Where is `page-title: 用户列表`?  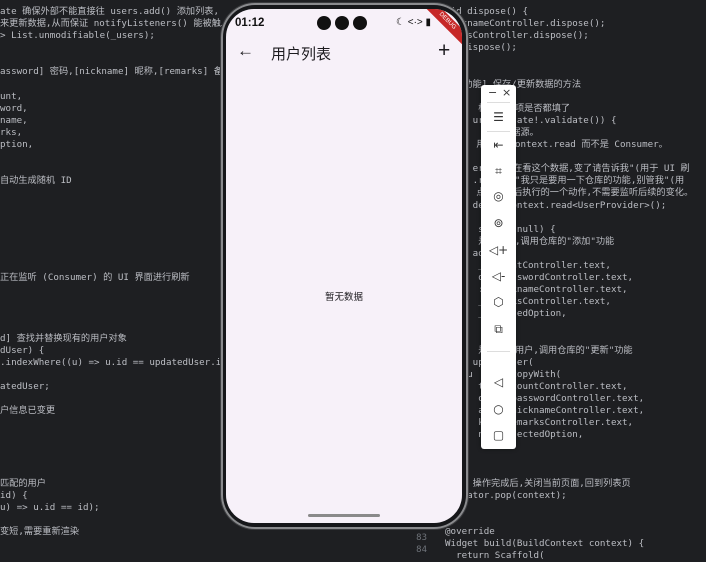
page-title: 用户列表 is located at coordinates (301, 54).